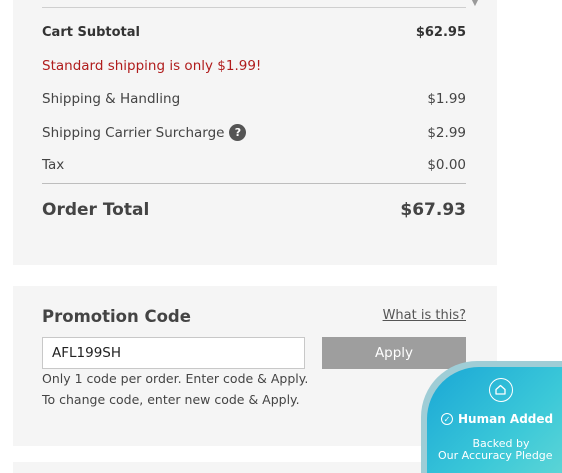  I want to click on badge-subtitle-line-2: Our Accuracy Pledge, so click(495, 455).